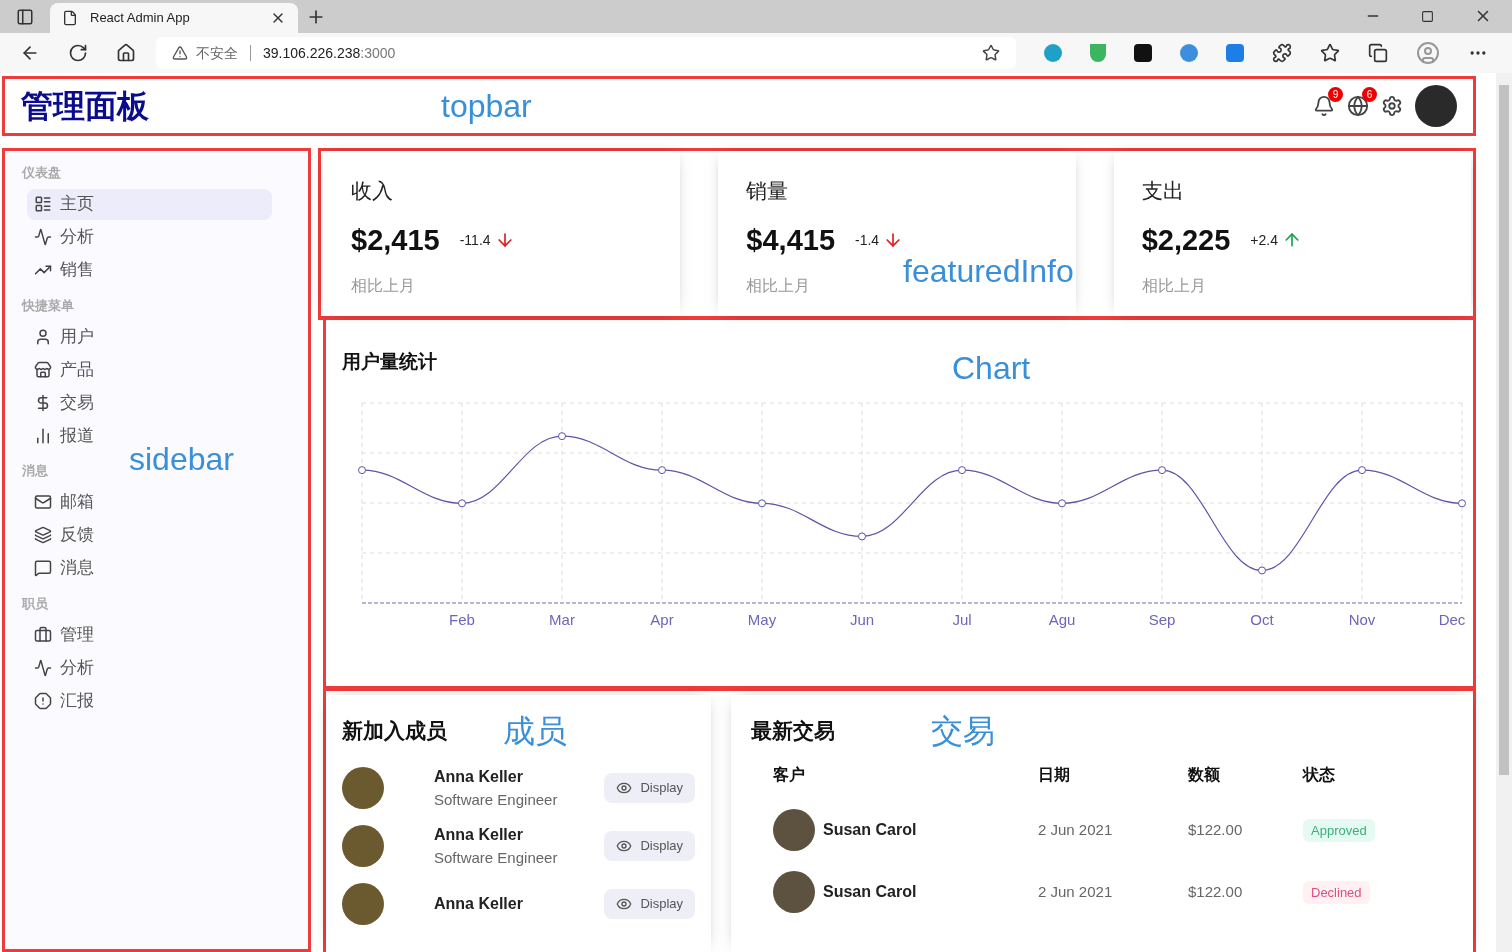 This screenshot has width=1512, height=952. What do you see at coordinates (963, 731) in the screenshot?
I see `annotation-label: 交易` at bounding box center [963, 731].